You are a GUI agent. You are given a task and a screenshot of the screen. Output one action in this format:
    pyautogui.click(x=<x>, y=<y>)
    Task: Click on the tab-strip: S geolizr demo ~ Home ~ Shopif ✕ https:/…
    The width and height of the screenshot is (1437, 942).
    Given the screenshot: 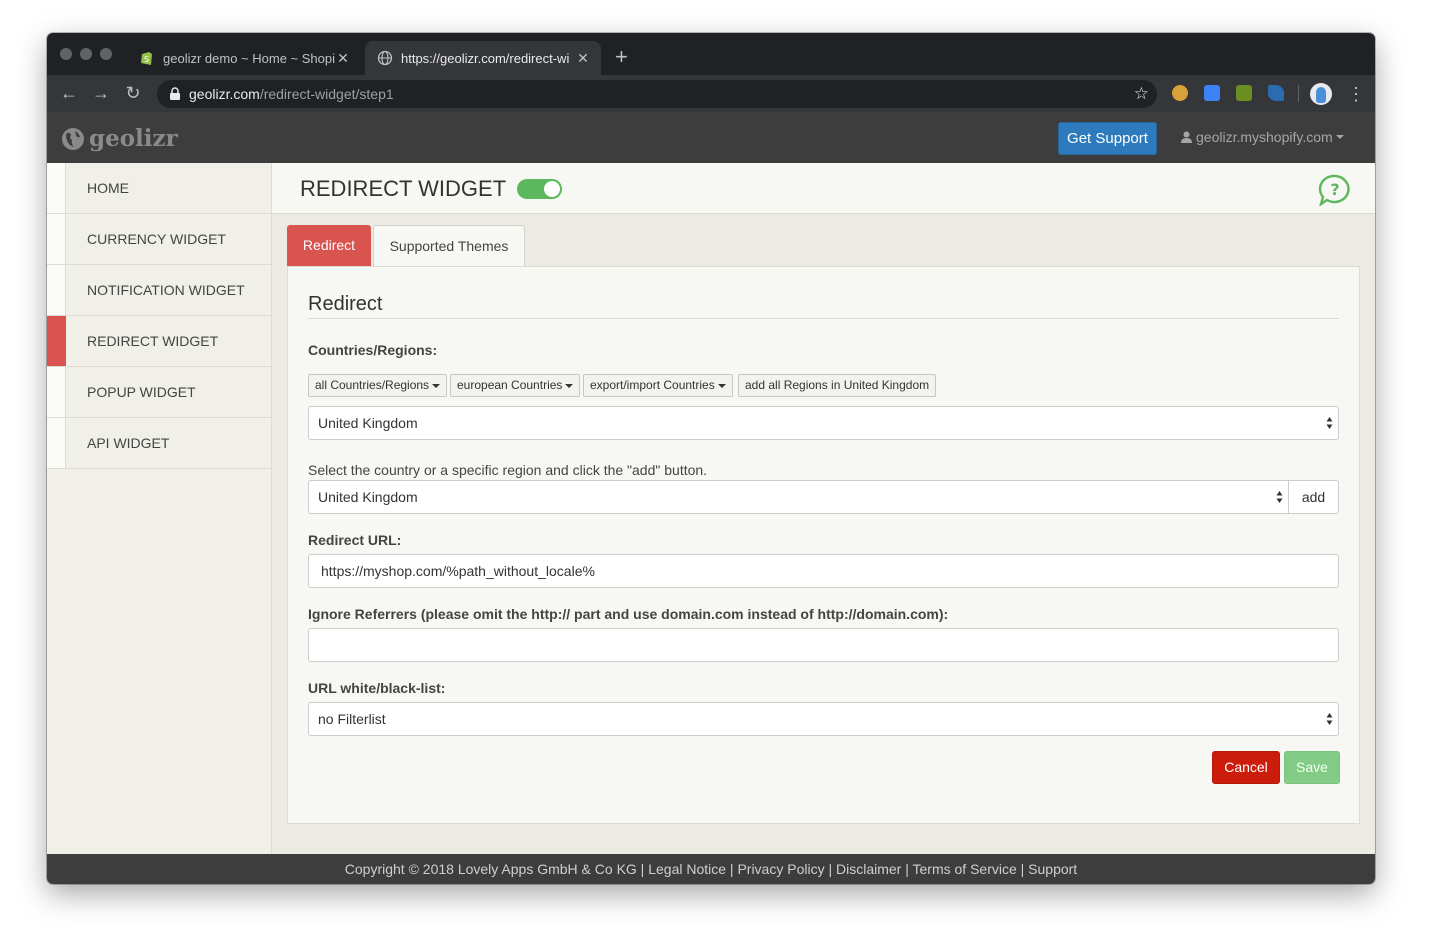 What is the action you would take?
    pyautogui.click(x=711, y=54)
    